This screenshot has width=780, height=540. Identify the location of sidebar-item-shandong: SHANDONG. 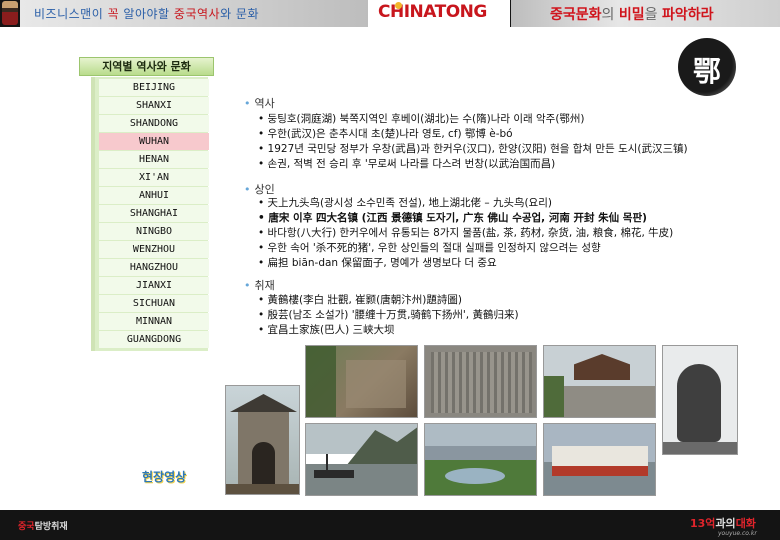
(154, 123).